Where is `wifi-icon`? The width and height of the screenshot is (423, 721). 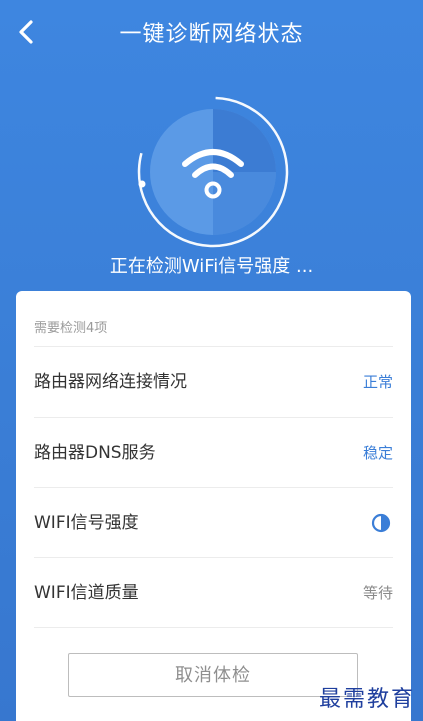 wifi-icon is located at coordinates (213, 174).